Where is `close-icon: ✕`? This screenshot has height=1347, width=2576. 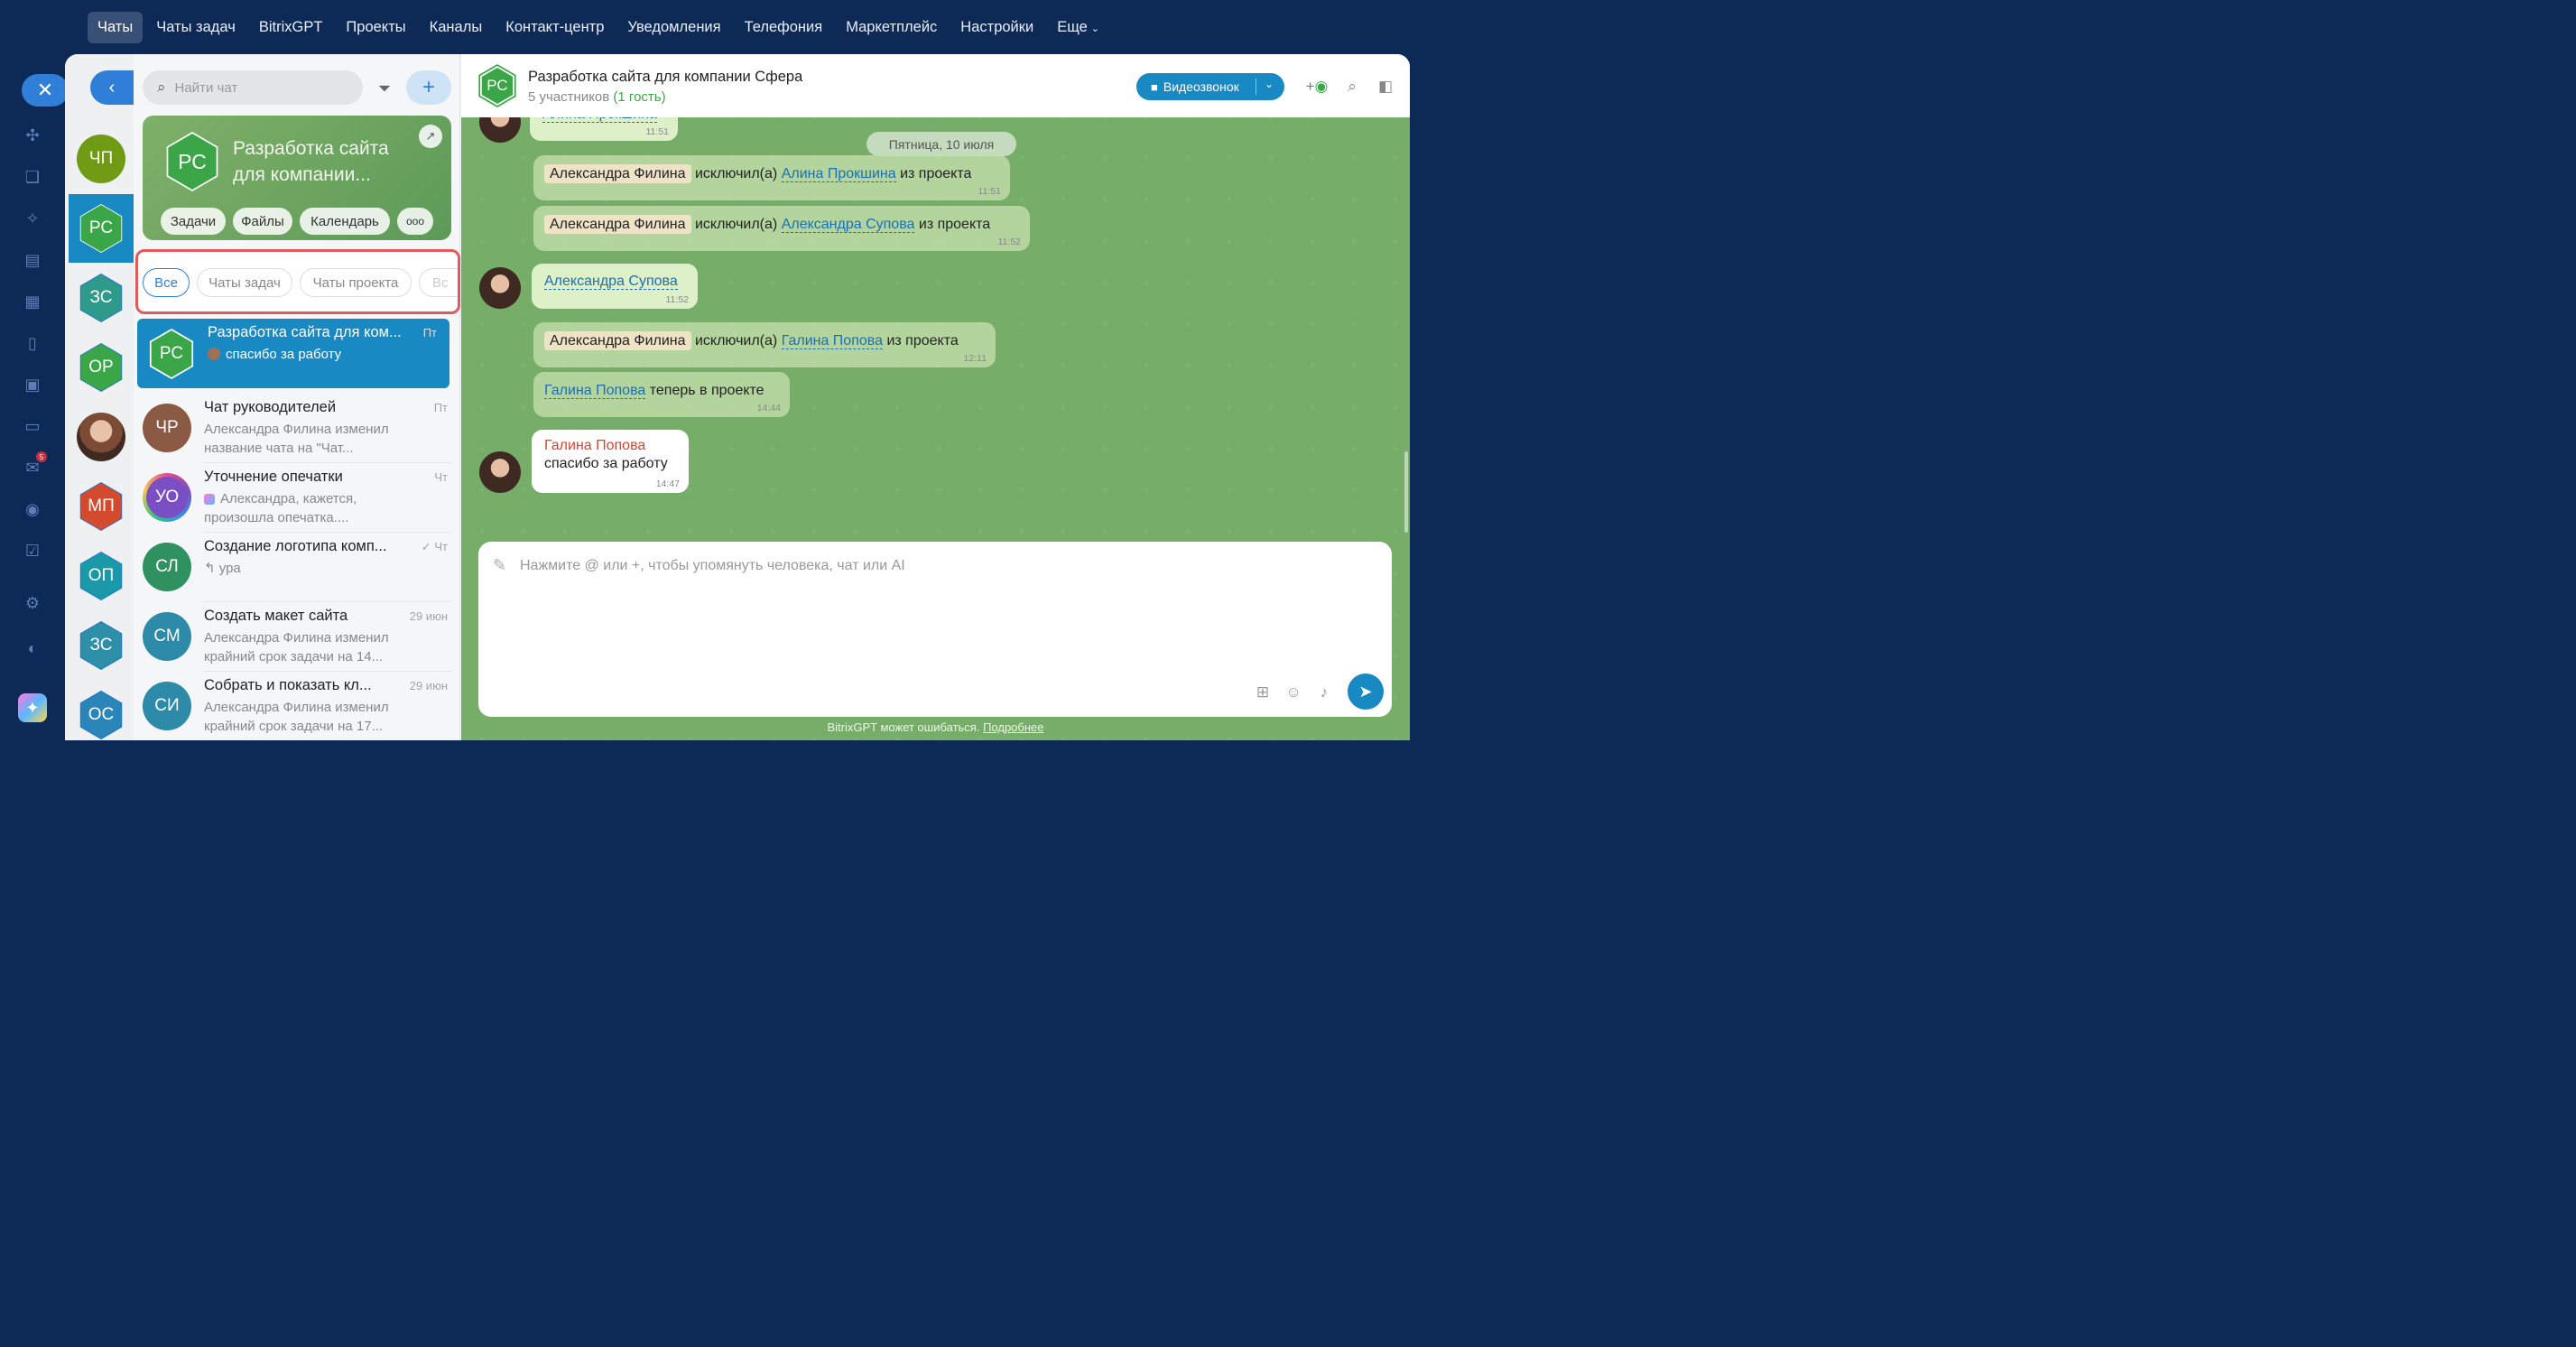
close-icon: ✕ is located at coordinates (45, 90).